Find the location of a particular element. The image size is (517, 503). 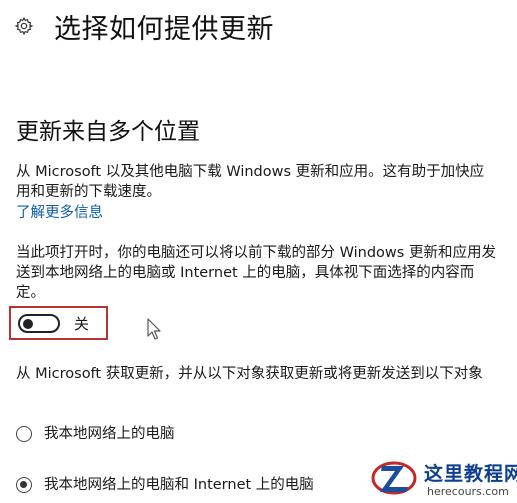

radio-button is located at coordinates (24, 434).